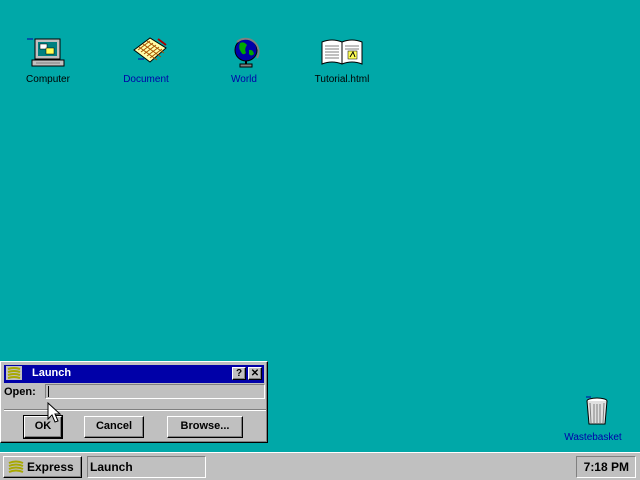  I want to click on open-label: Open:, so click(20, 392).